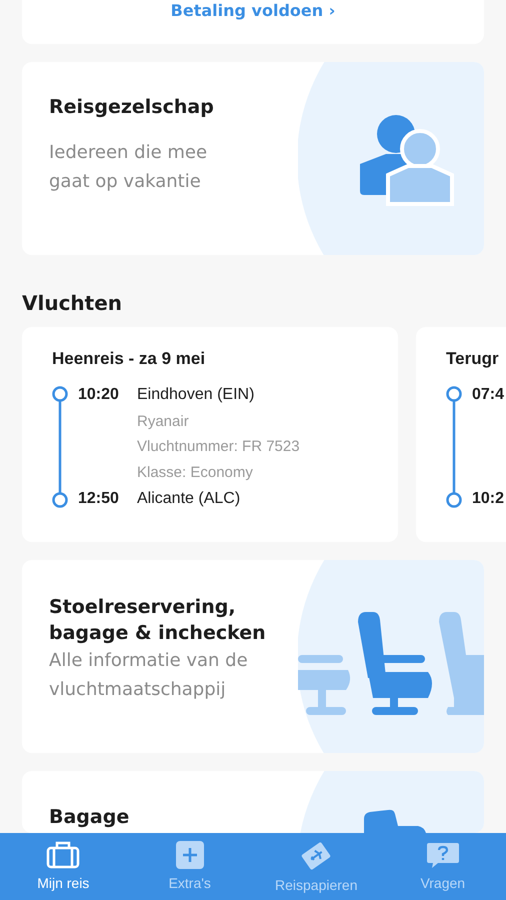 The height and width of the screenshot is (900, 506). What do you see at coordinates (149, 675) in the screenshot?
I see `card-description: Alle informatie van de vluchtmaatschappij` at bounding box center [149, 675].